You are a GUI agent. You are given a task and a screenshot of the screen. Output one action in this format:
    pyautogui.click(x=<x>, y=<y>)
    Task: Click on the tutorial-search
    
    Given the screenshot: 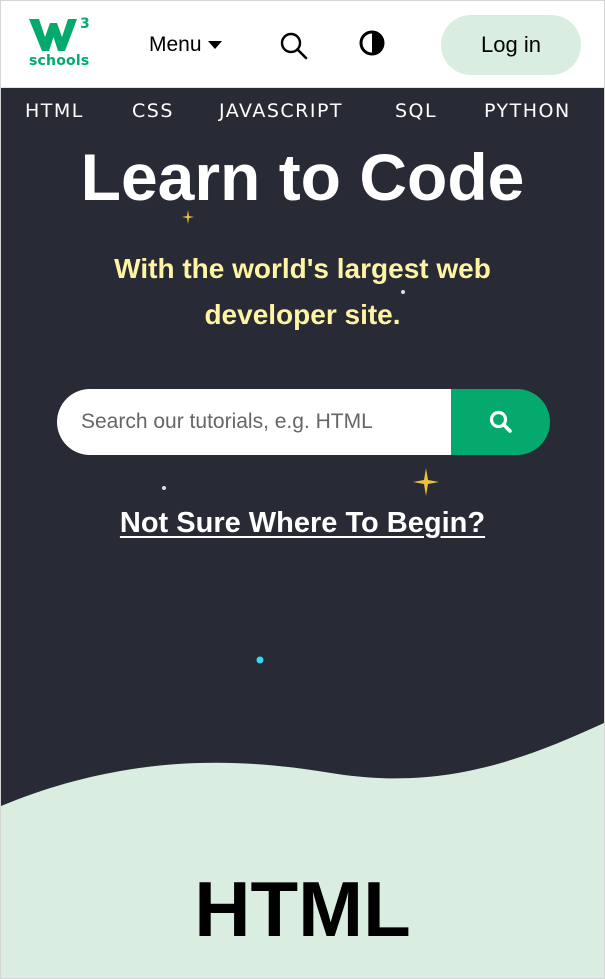 What is the action you would take?
    pyautogui.click(x=303, y=422)
    